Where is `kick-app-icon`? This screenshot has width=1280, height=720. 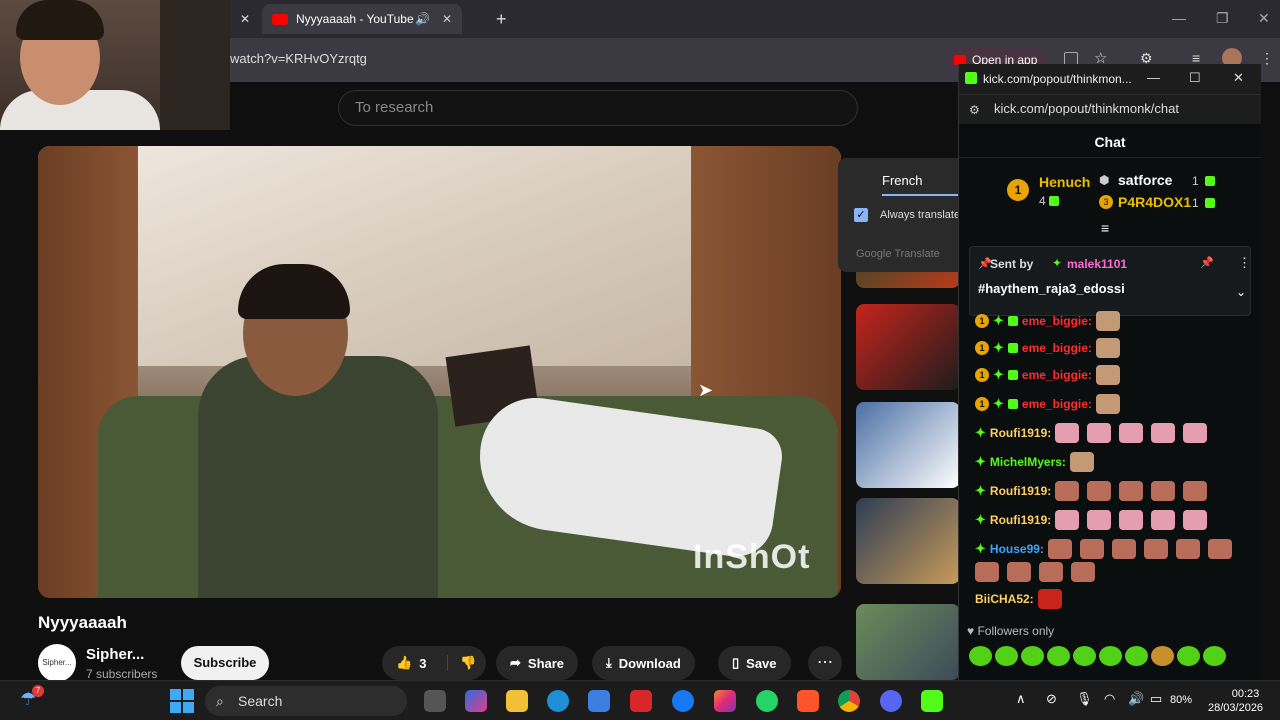
kick-app-icon is located at coordinates (932, 701).